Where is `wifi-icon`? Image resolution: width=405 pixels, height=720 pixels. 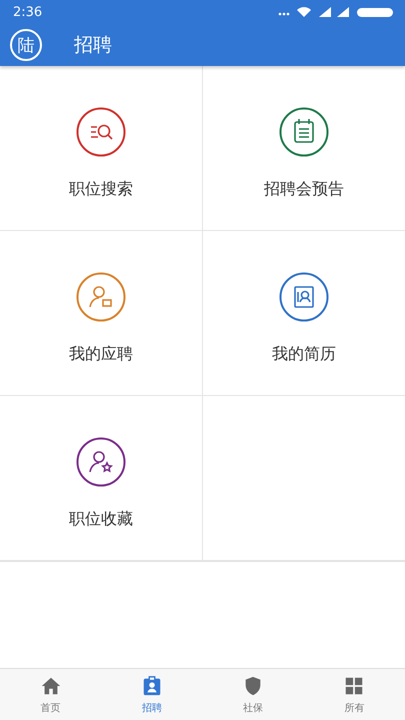 wifi-icon is located at coordinates (304, 12).